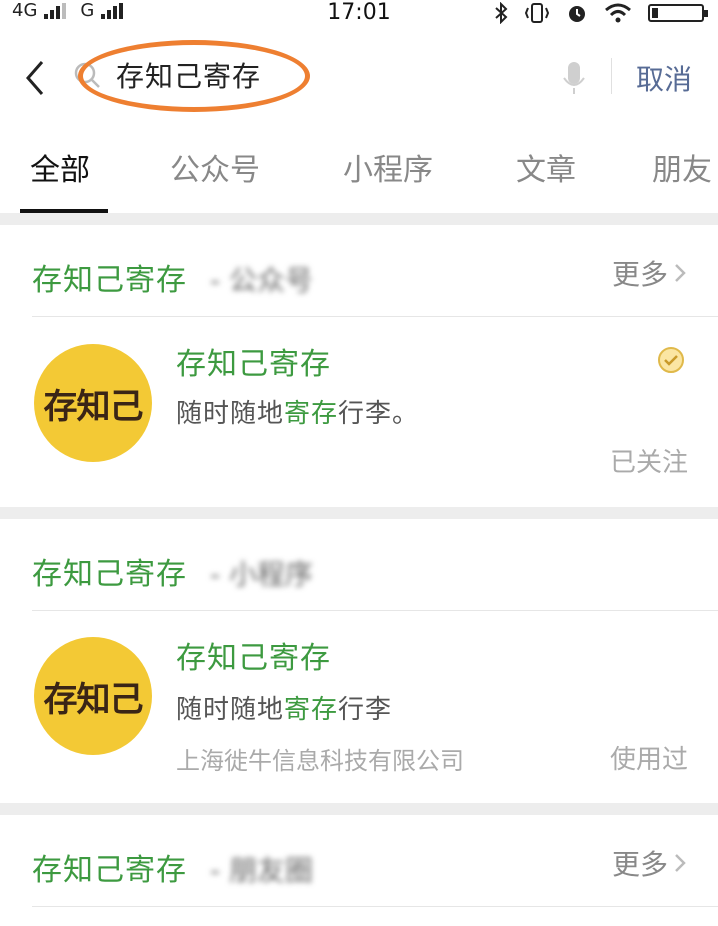 This screenshot has width=718, height=926. I want to click on bluetooth-icon, so click(501, 13).